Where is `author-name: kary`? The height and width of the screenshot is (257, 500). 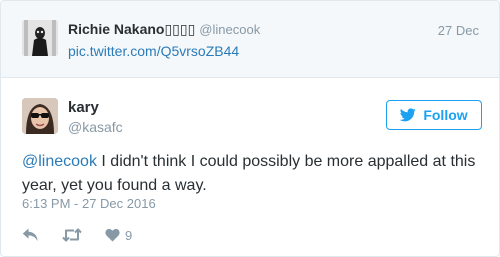 author-name: kary is located at coordinates (83, 107).